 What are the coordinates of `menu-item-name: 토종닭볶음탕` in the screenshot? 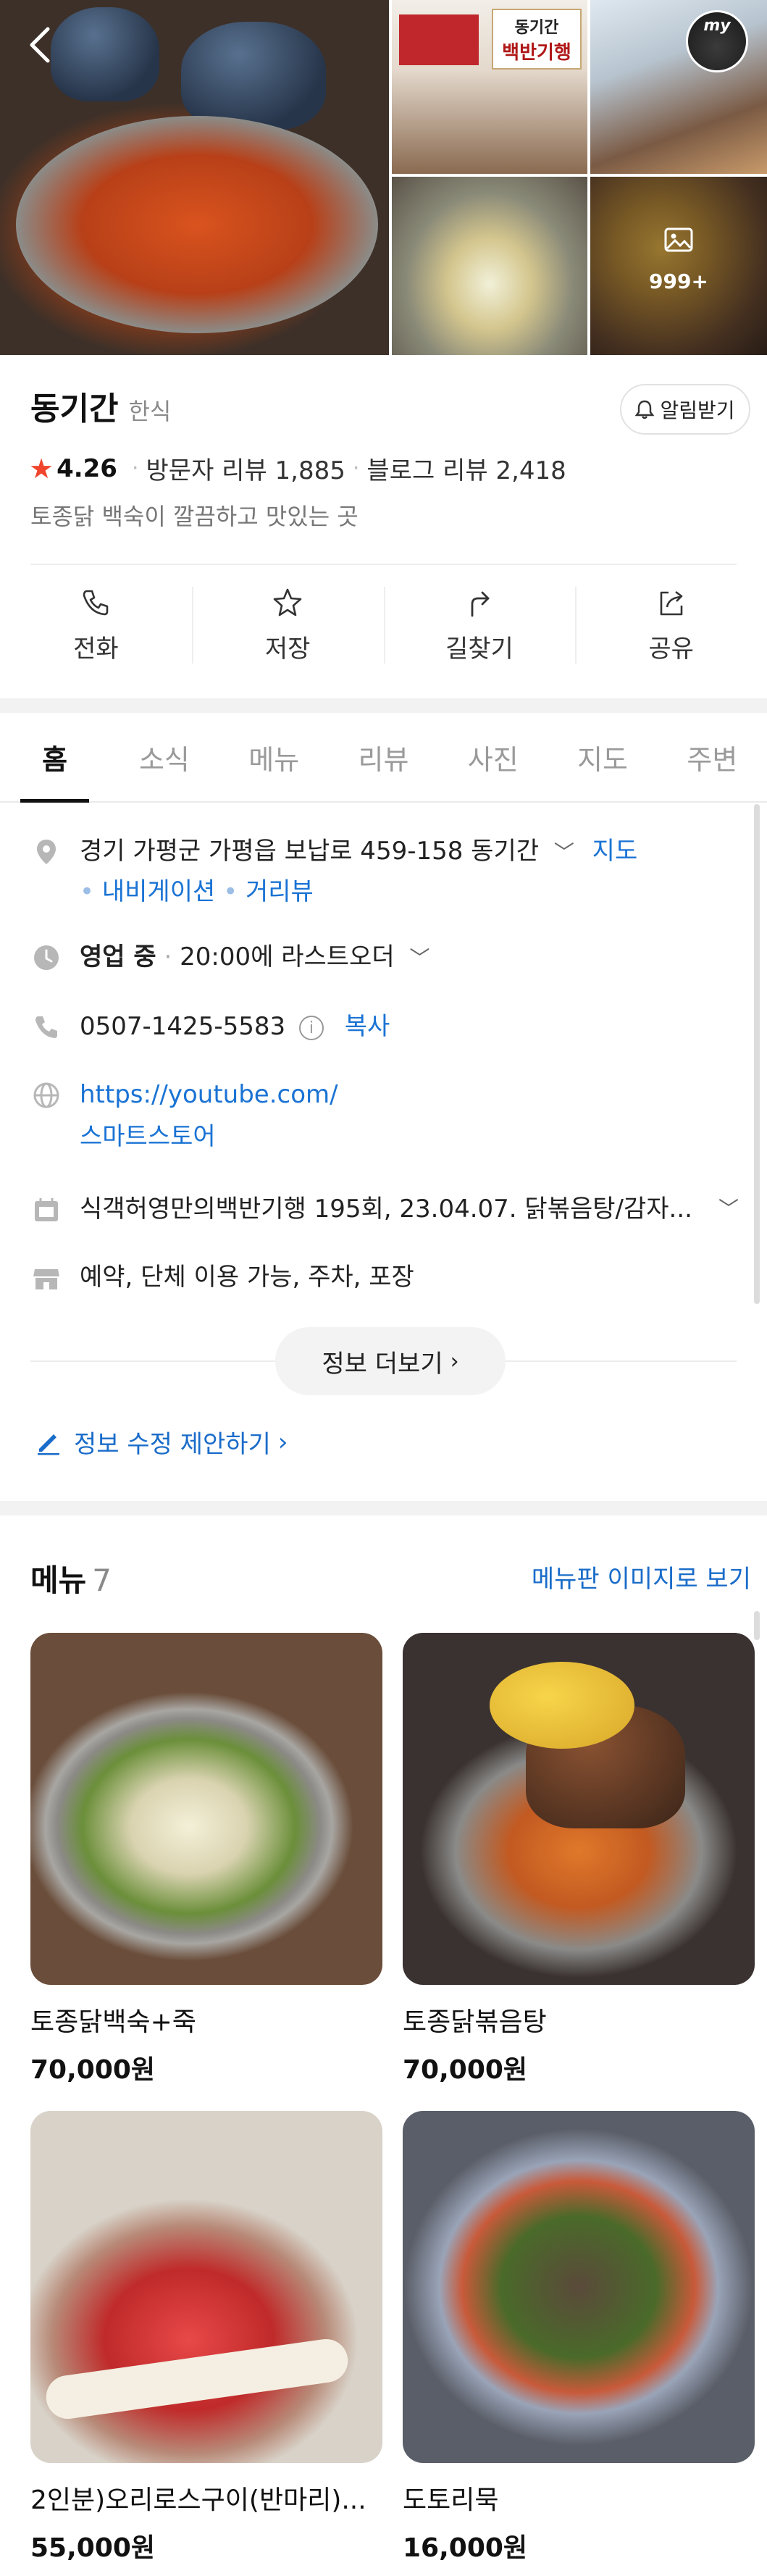 It's located at (475, 2022).